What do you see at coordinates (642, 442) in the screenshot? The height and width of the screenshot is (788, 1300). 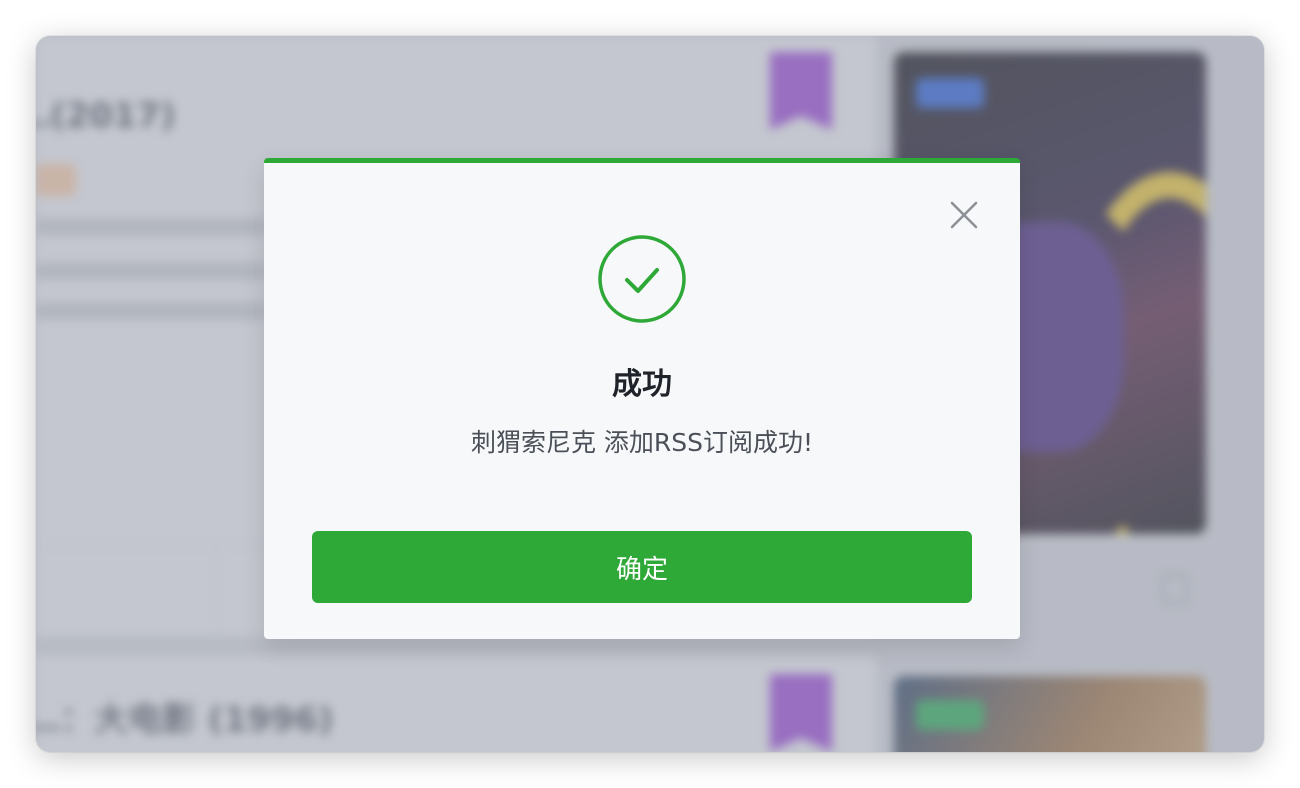 I see `dialog-message: 刺猬索尼克 添加RSS订阅成功!` at bounding box center [642, 442].